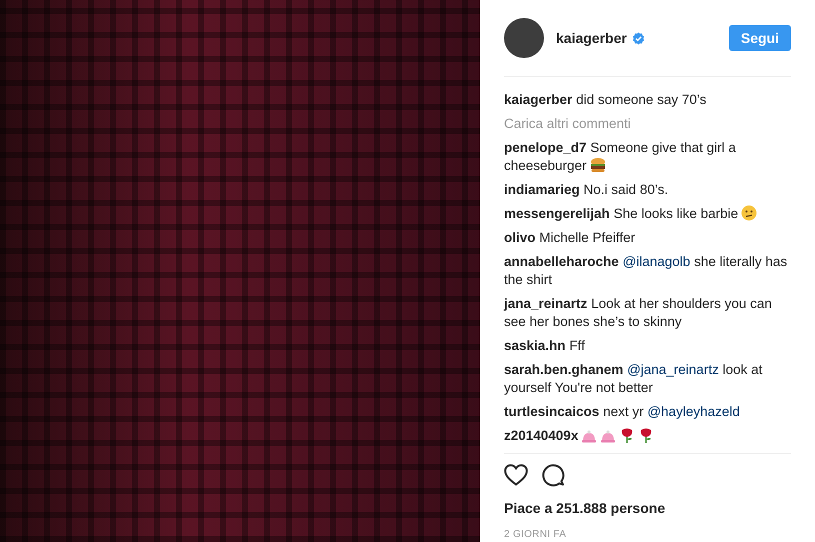  I want to click on mention-link: @hayleyhazeld, so click(693, 411).